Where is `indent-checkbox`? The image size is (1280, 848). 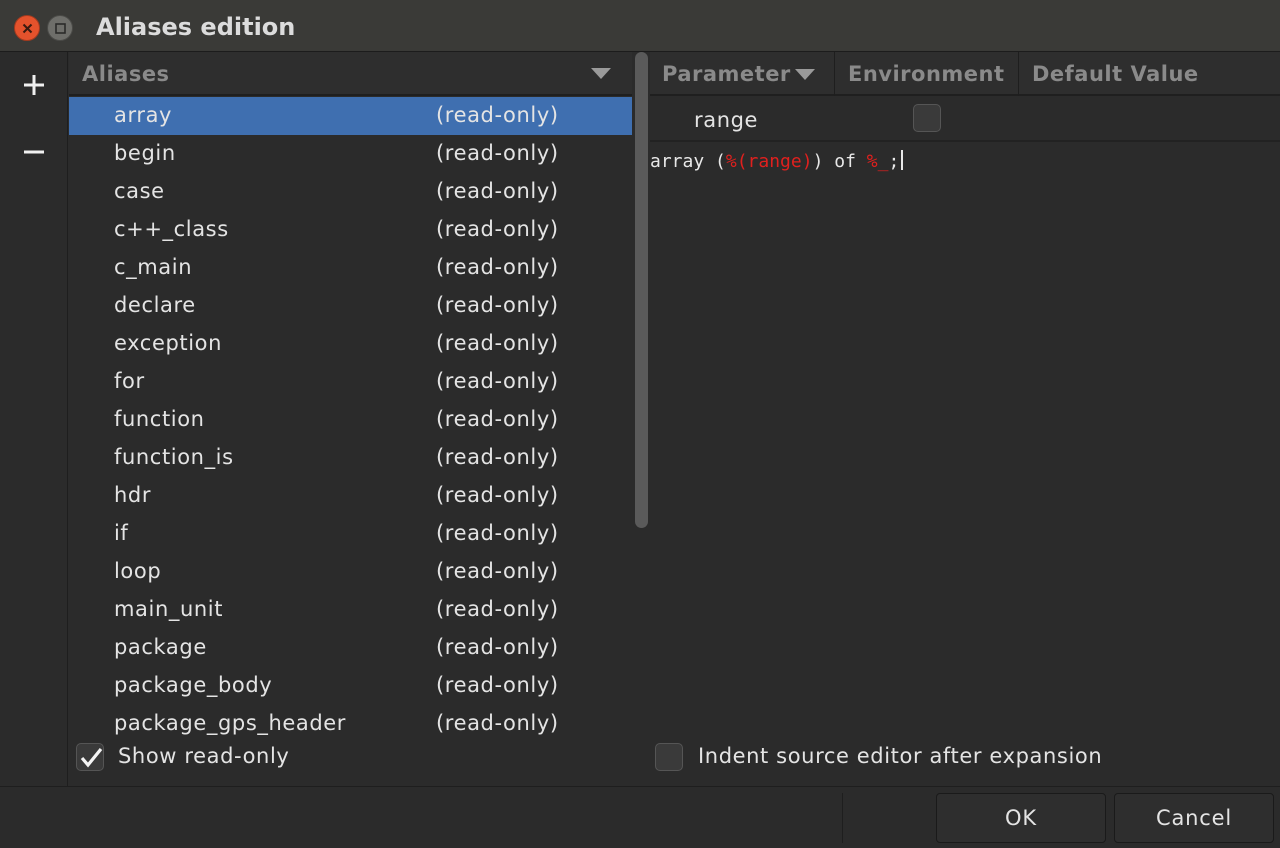 indent-checkbox is located at coordinates (669, 757).